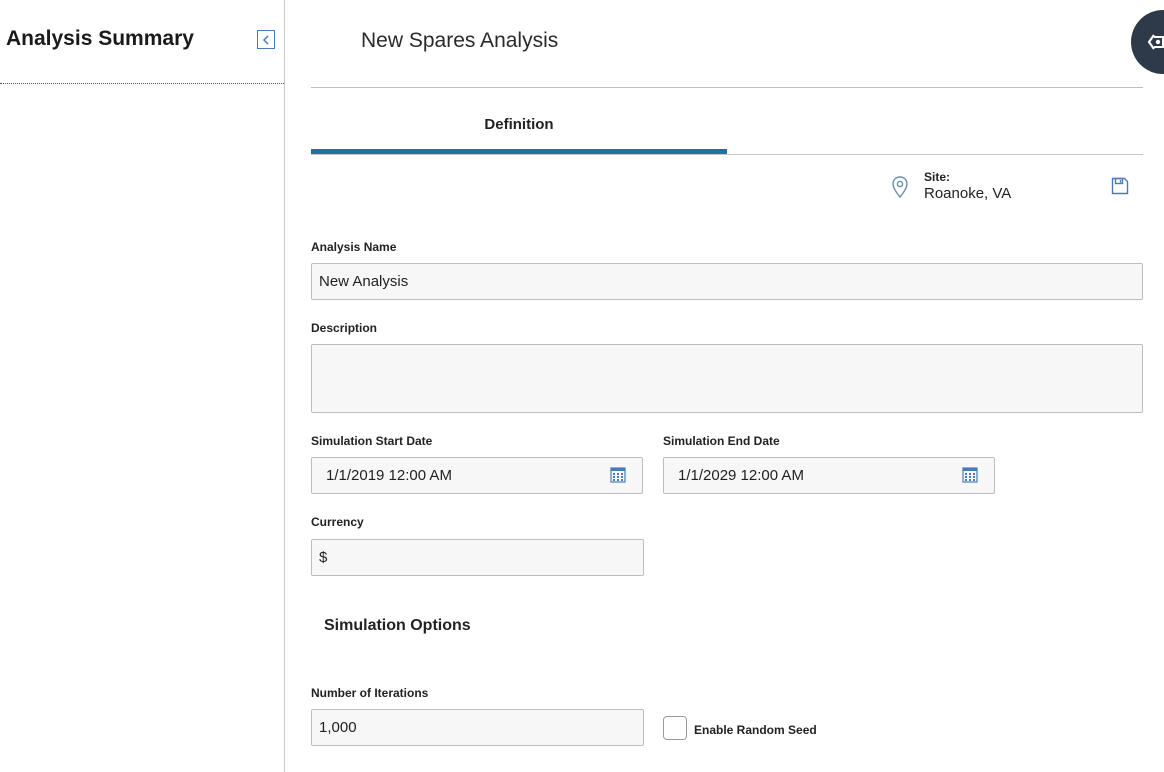 The image size is (1164, 772). I want to click on sidebar-header: Analysis Summary, so click(142, 42).